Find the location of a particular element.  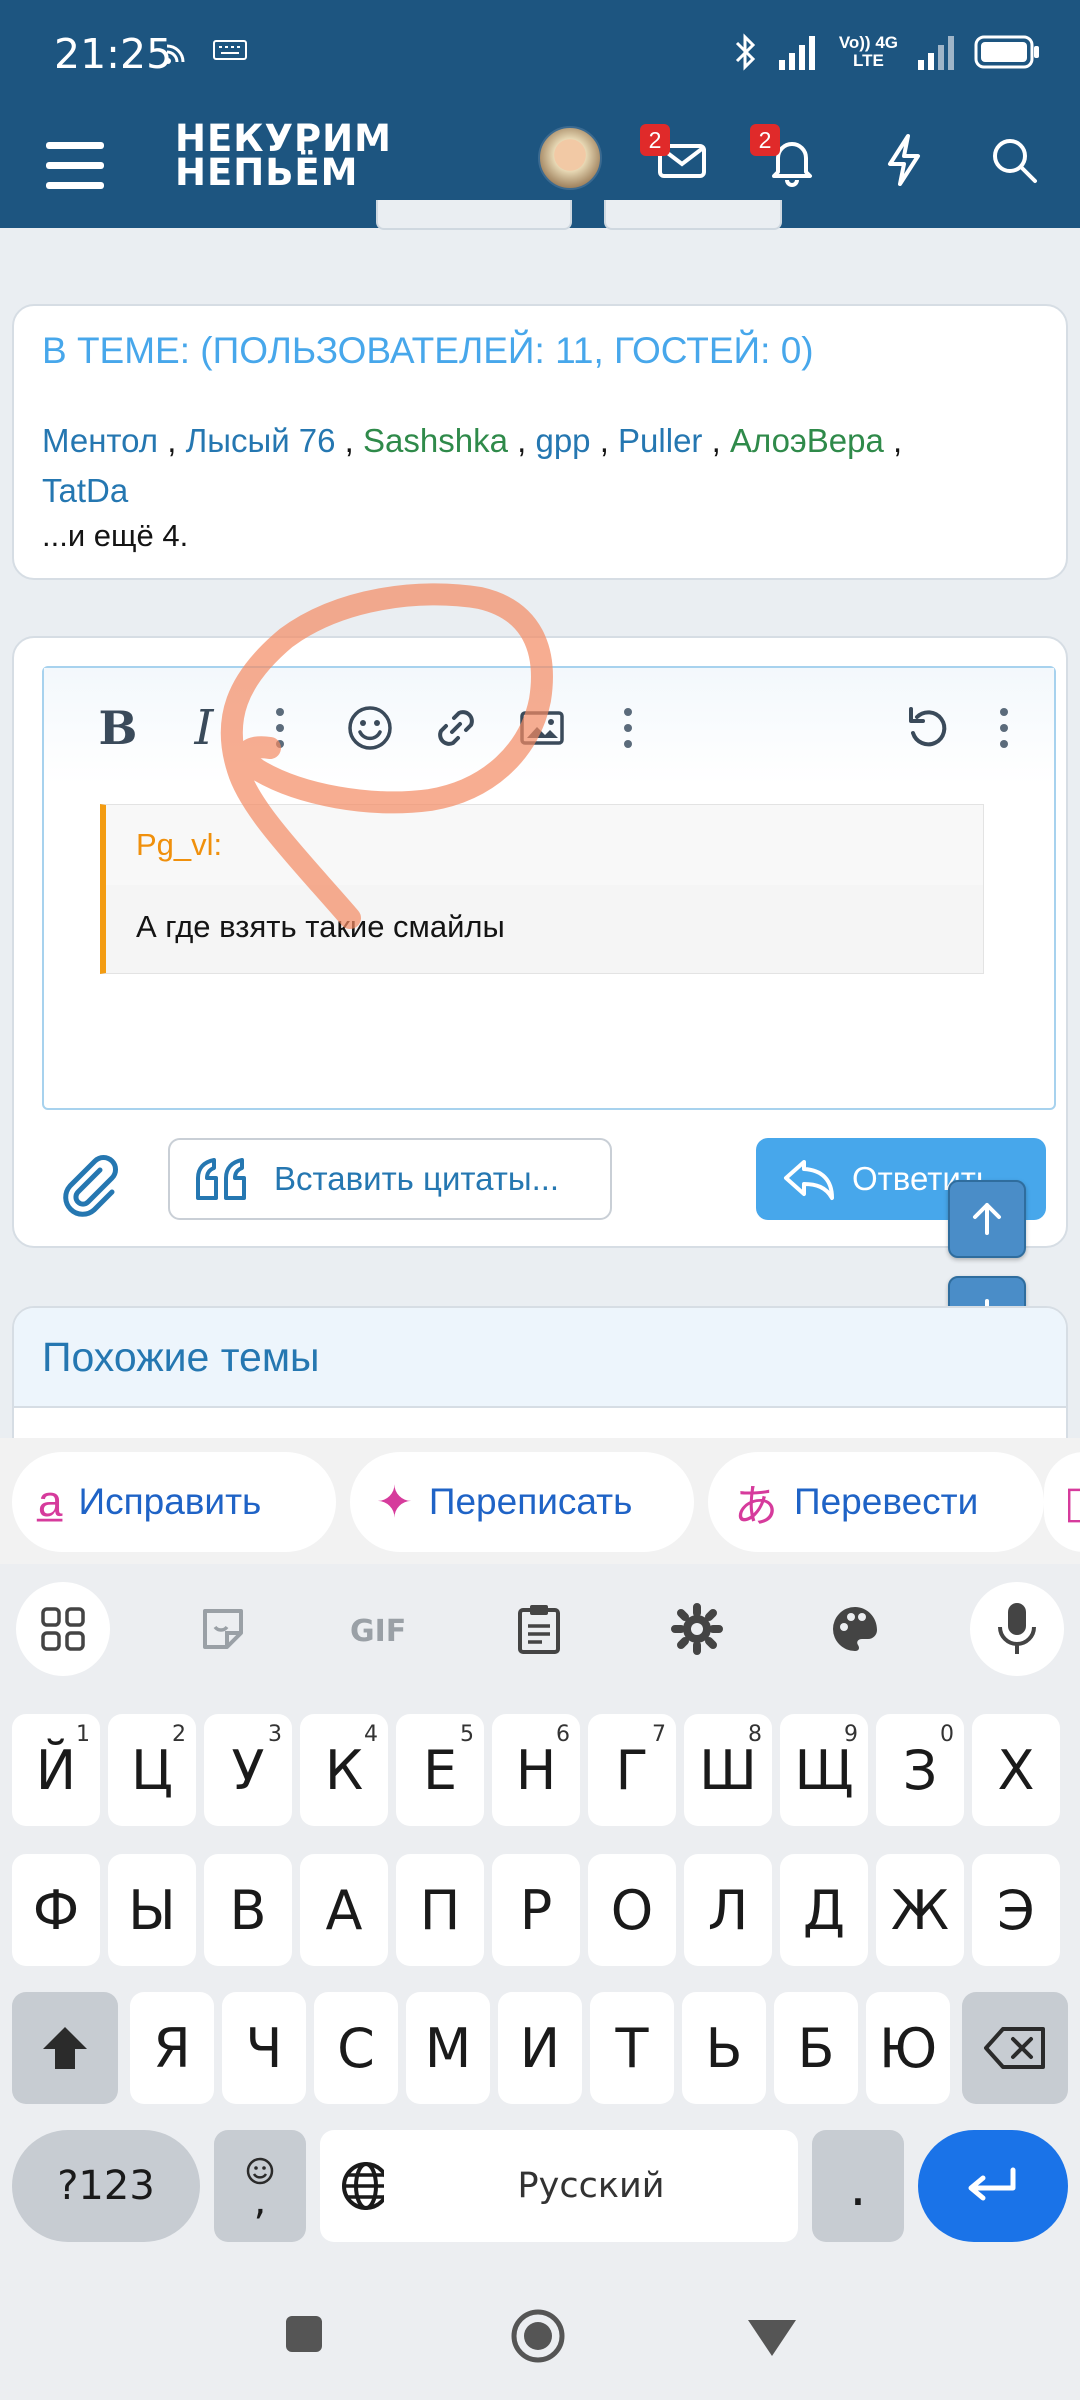

status-time: 21:25 is located at coordinates (113, 54).